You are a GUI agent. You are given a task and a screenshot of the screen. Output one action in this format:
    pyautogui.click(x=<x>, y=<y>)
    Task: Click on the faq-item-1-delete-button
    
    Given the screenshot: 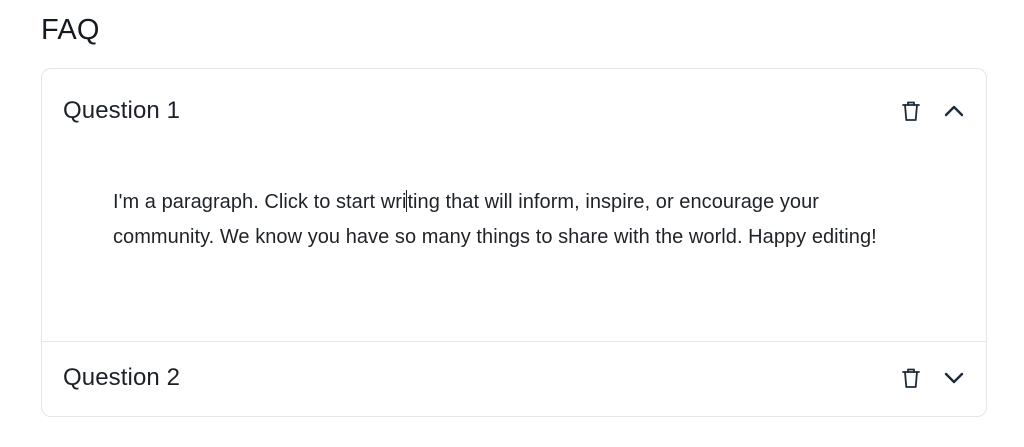 What is the action you would take?
    pyautogui.click(x=911, y=111)
    